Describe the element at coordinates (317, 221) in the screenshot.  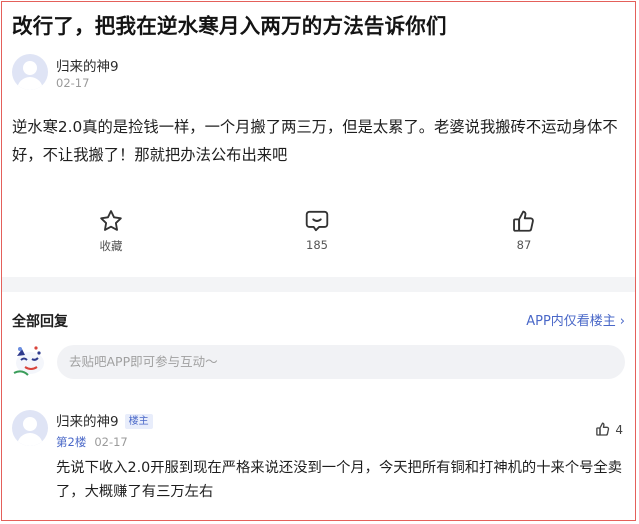
I see `comment-icon` at that location.